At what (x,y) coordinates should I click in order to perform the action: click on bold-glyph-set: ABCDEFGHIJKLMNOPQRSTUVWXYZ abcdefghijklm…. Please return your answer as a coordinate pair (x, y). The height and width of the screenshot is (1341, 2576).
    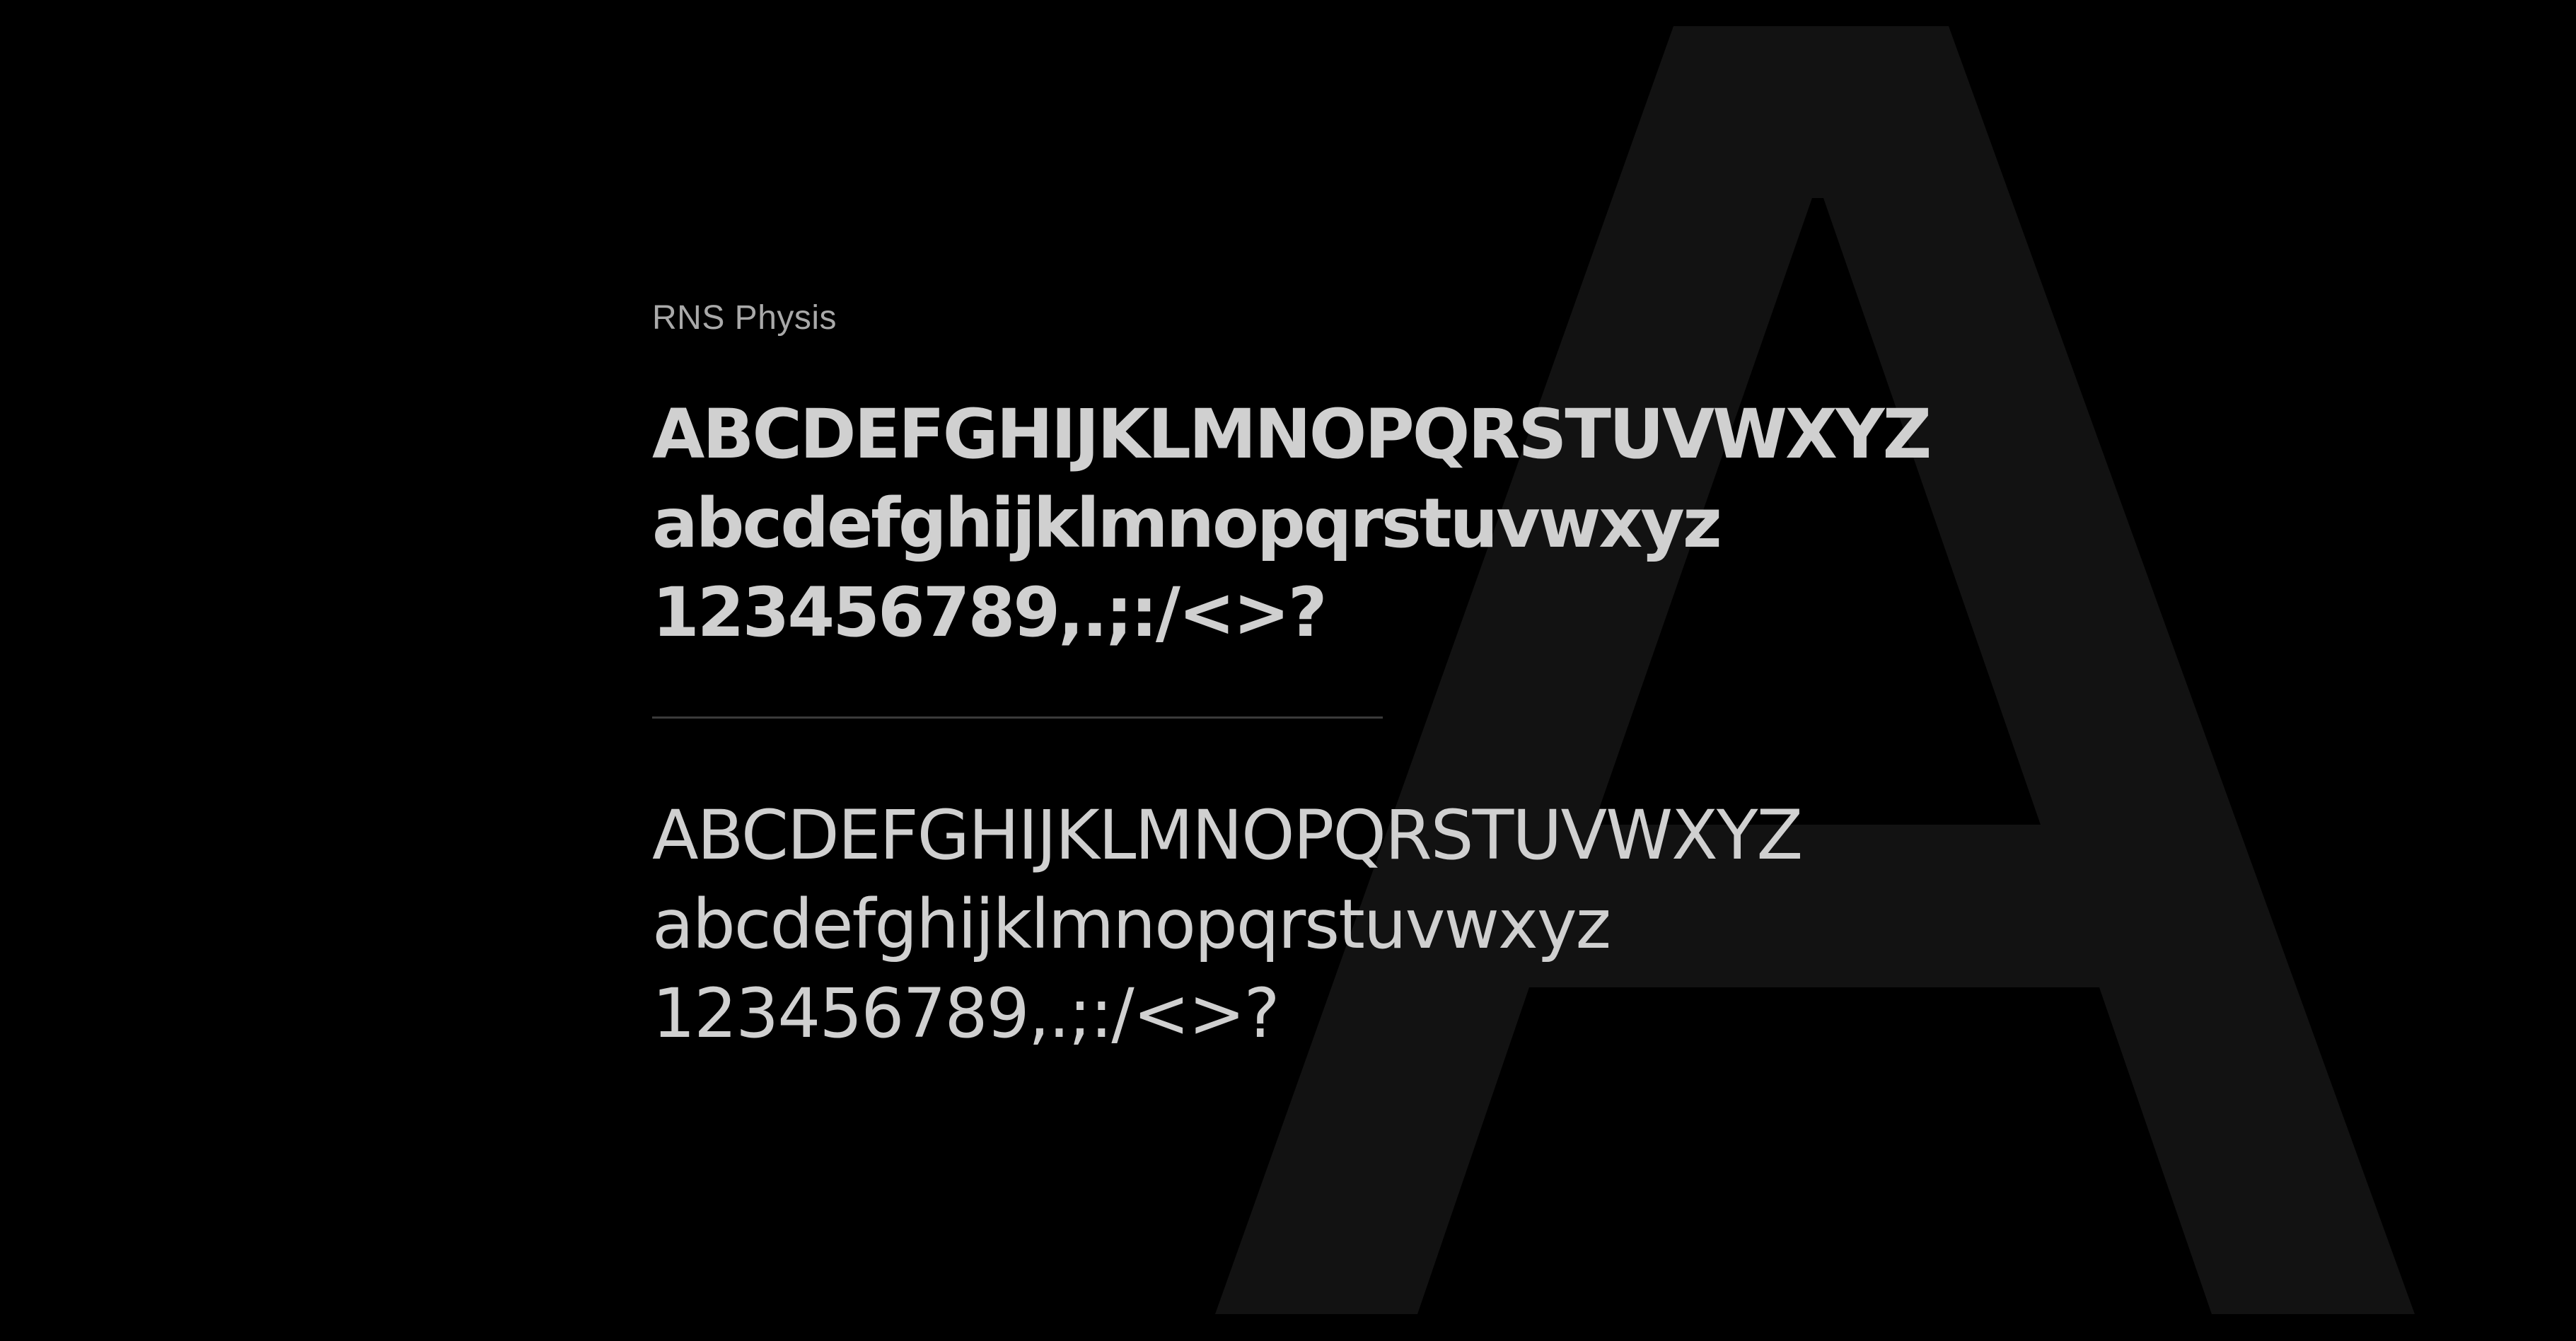
    Looking at the image, I should click on (1292, 523).